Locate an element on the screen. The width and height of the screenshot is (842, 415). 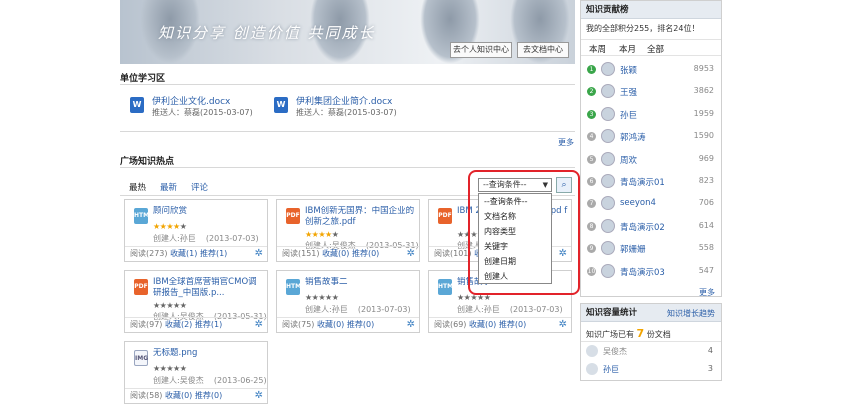
stats-user-name: 吴俊杰 is located at coordinates (615, 351).